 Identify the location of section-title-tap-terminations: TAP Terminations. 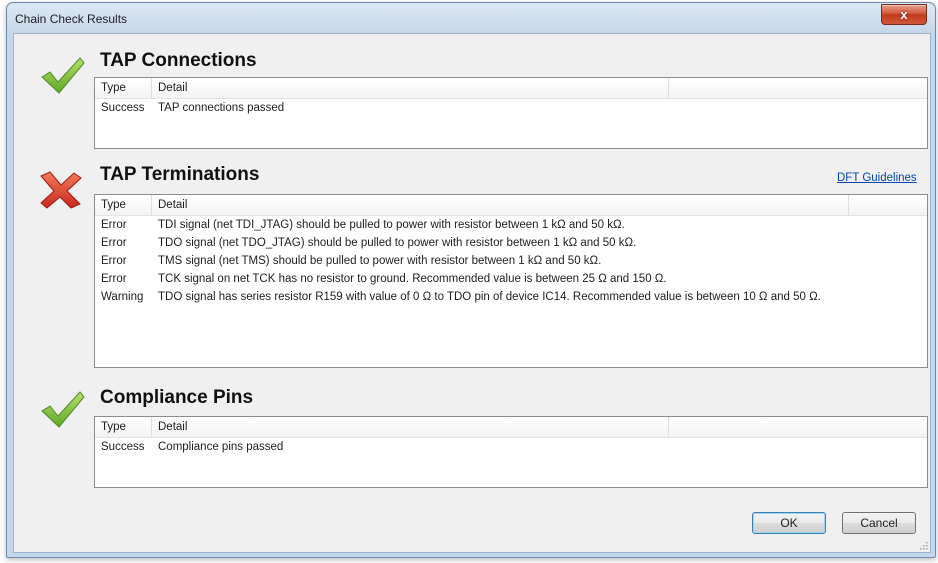
(180, 174).